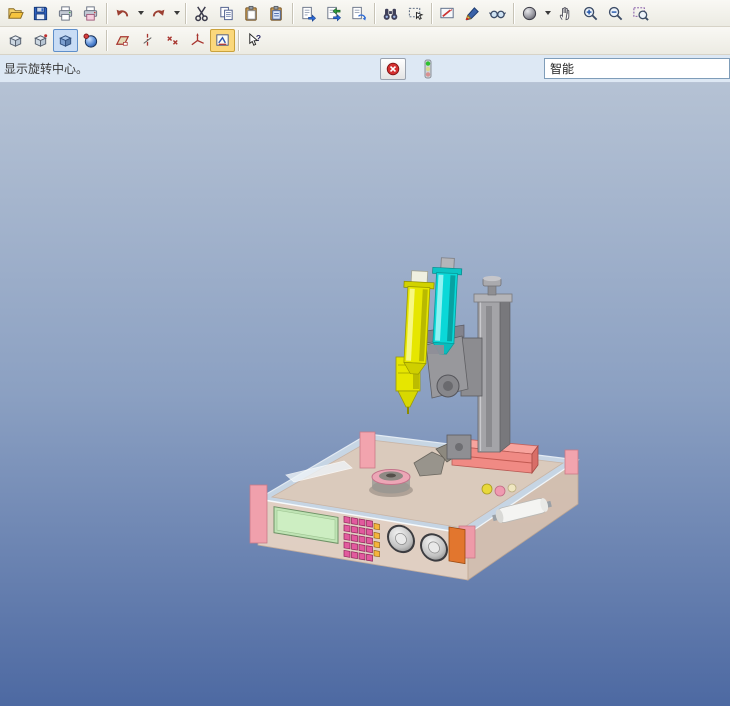 The height and width of the screenshot is (706, 730). I want to click on render-button, so click(90, 40).